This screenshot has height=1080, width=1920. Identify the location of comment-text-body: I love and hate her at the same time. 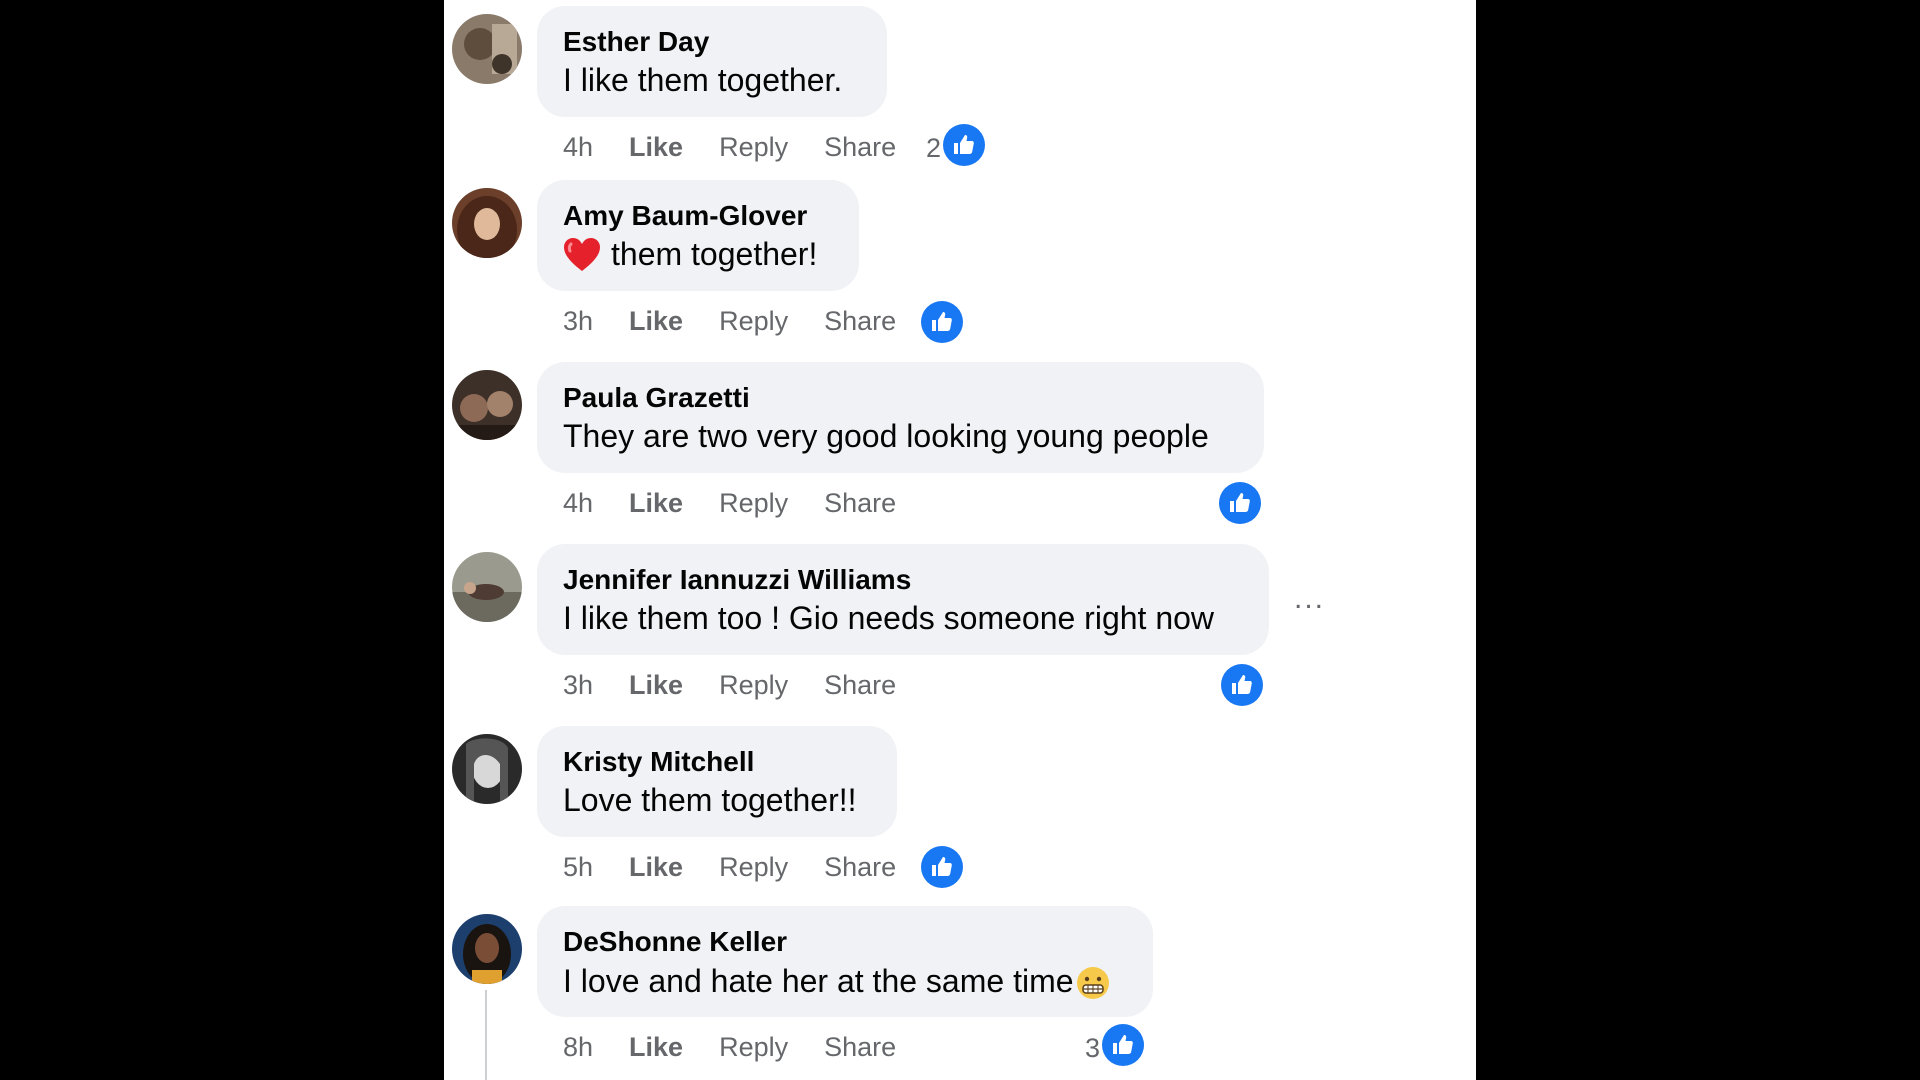
(818, 980).